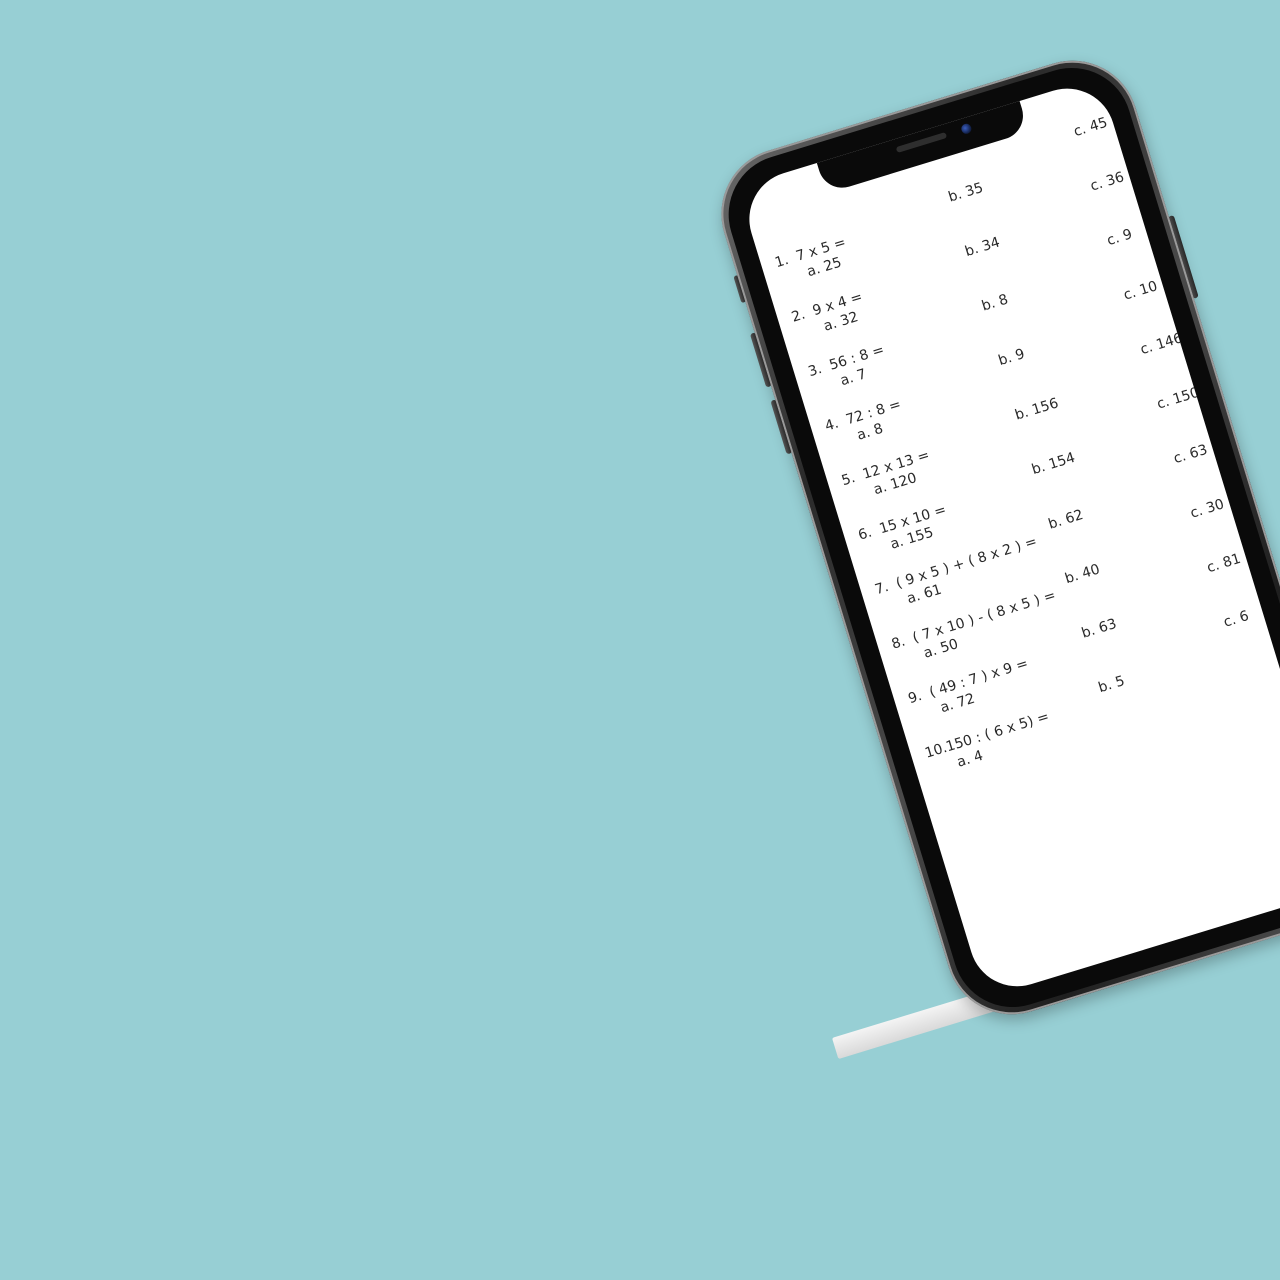 This screenshot has height=1280, width=1280. I want to click on question-number: 1., so click(782, 261).